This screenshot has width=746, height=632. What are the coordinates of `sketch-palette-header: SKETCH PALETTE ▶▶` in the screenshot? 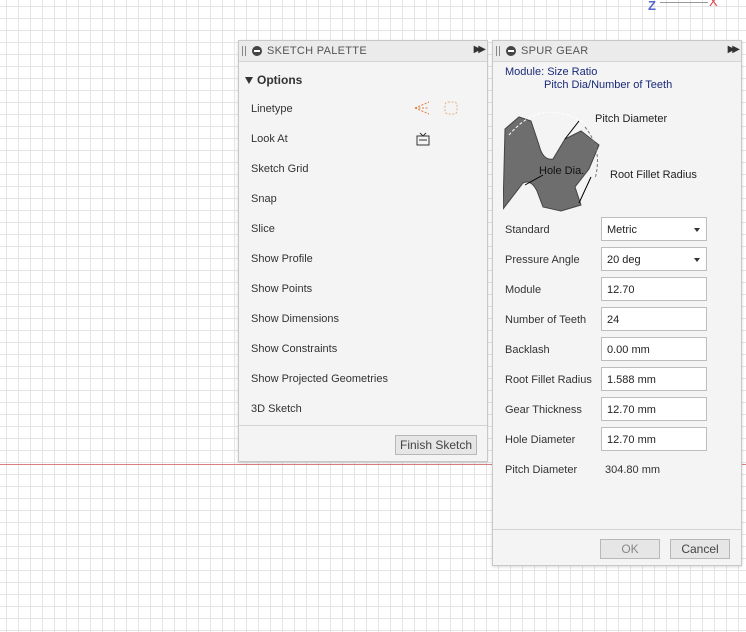 It's located at (363, 51).